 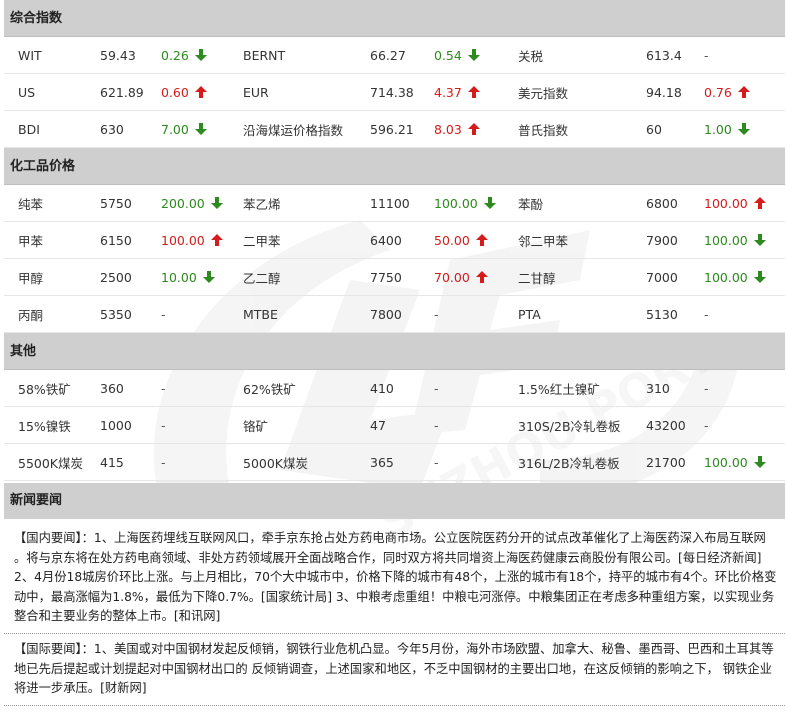 I want to click on item-value: 21700, so click(x=666, y=462).